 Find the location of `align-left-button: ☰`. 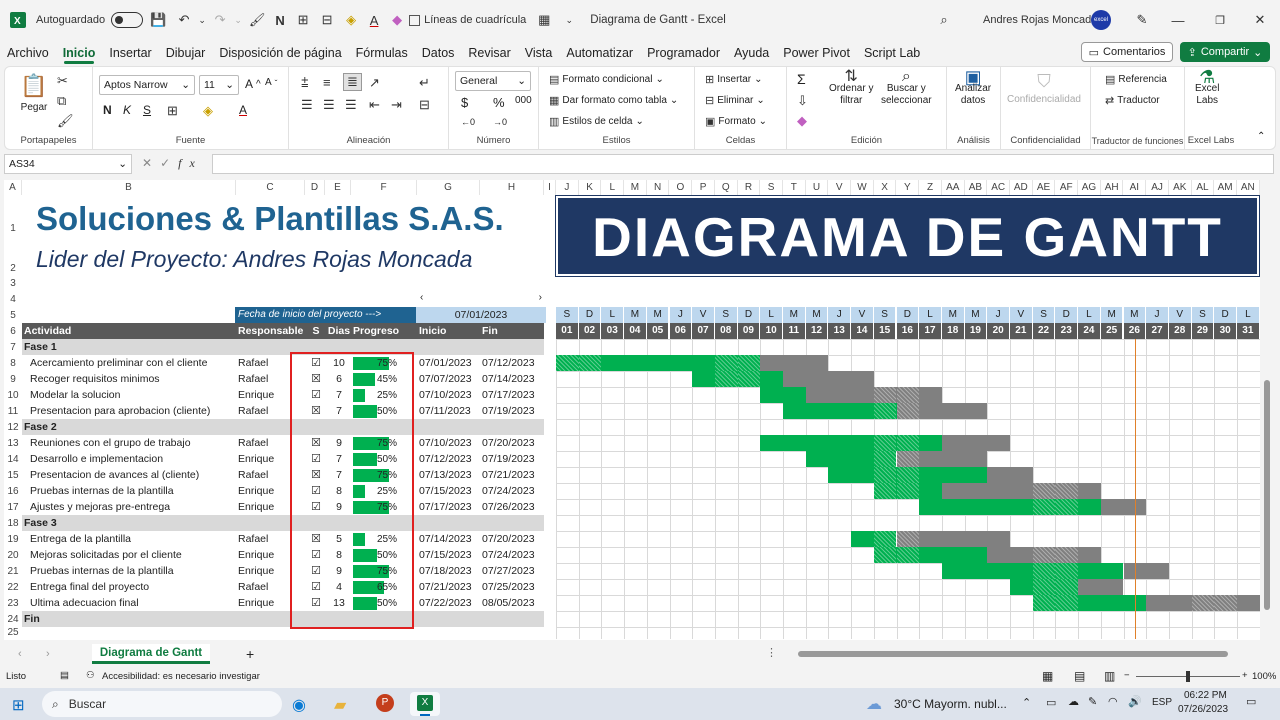

align-left-button: ☰ is located at coordinates (307, 105).